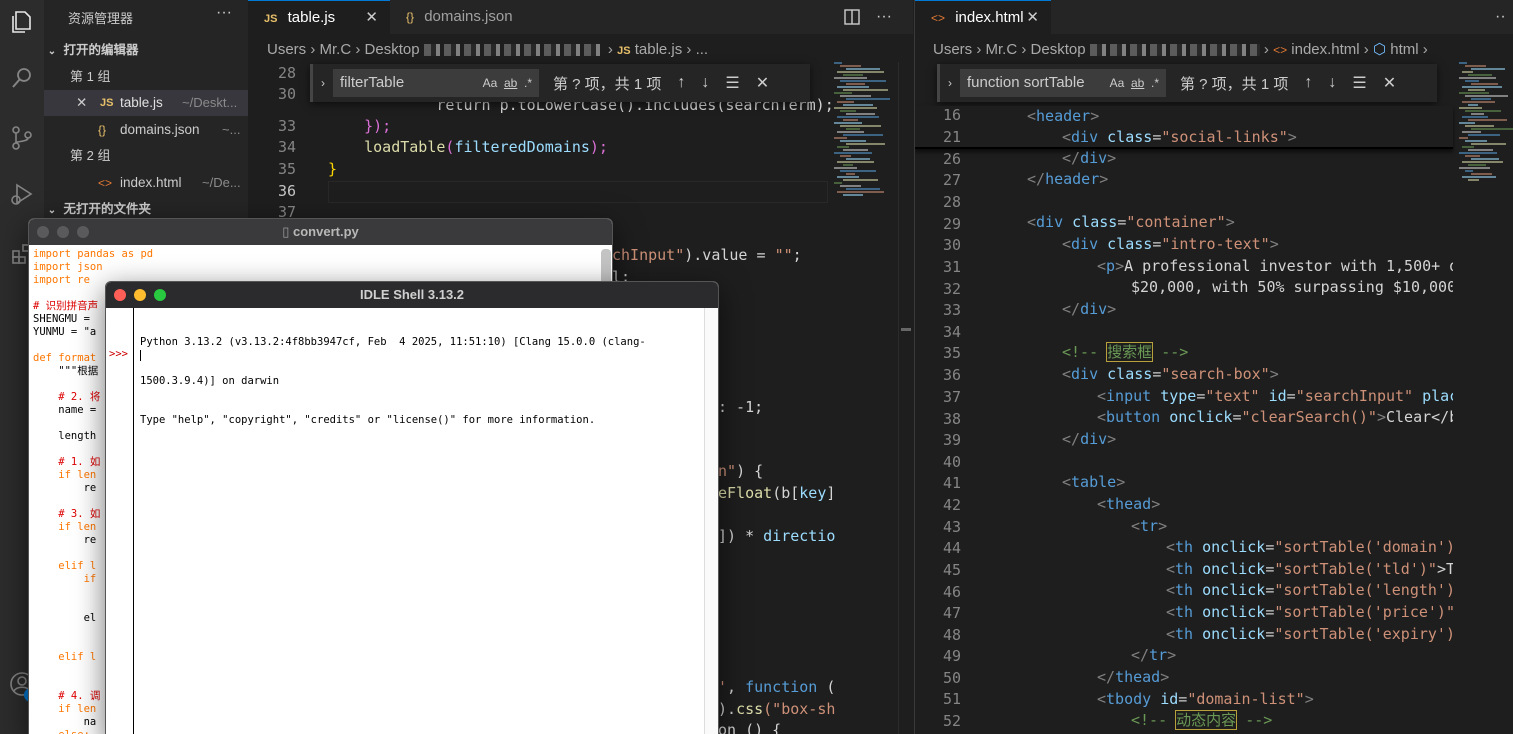  I want to click on cube-icon: ⬡, so click(1379, 49).